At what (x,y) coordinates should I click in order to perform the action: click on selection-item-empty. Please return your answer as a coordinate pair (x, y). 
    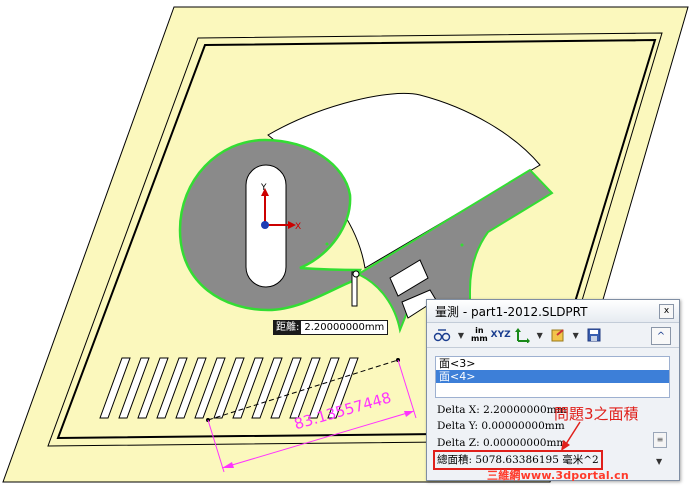
    Looking at the image, I should click on (552, 389).